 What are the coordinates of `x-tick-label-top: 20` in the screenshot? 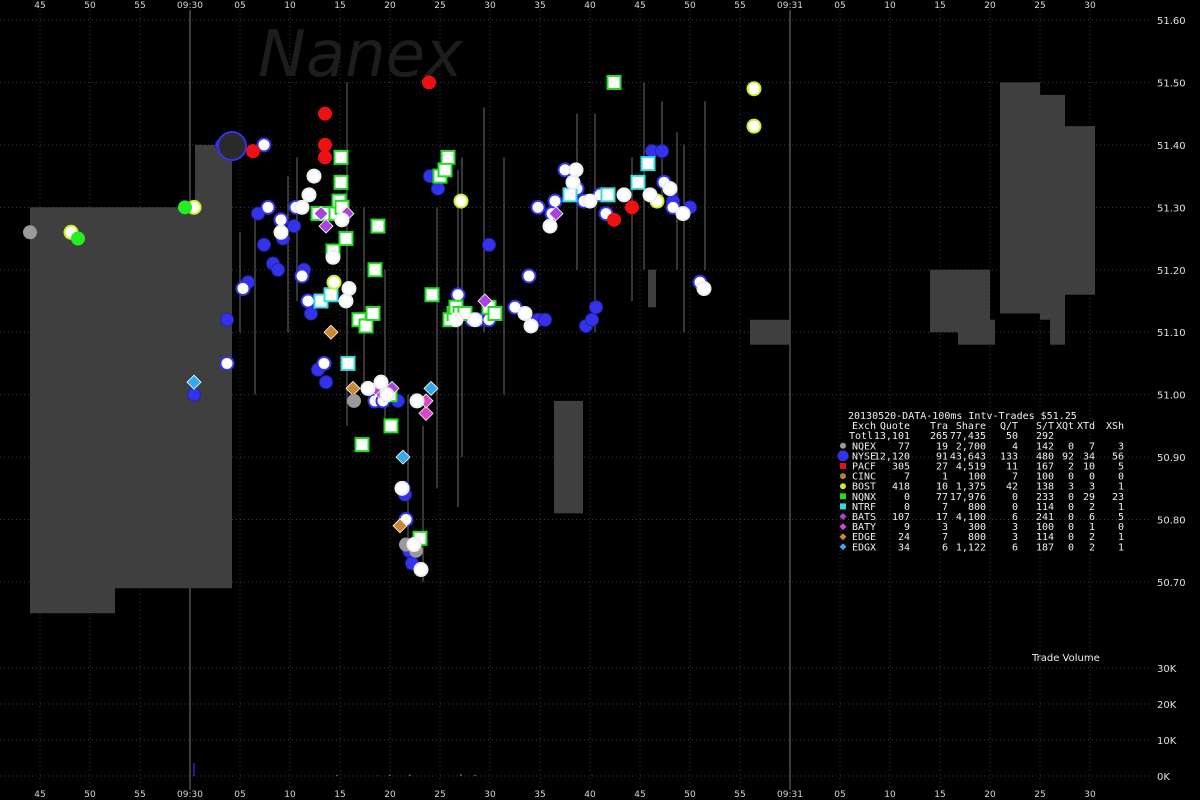 It's located at (990, 6).